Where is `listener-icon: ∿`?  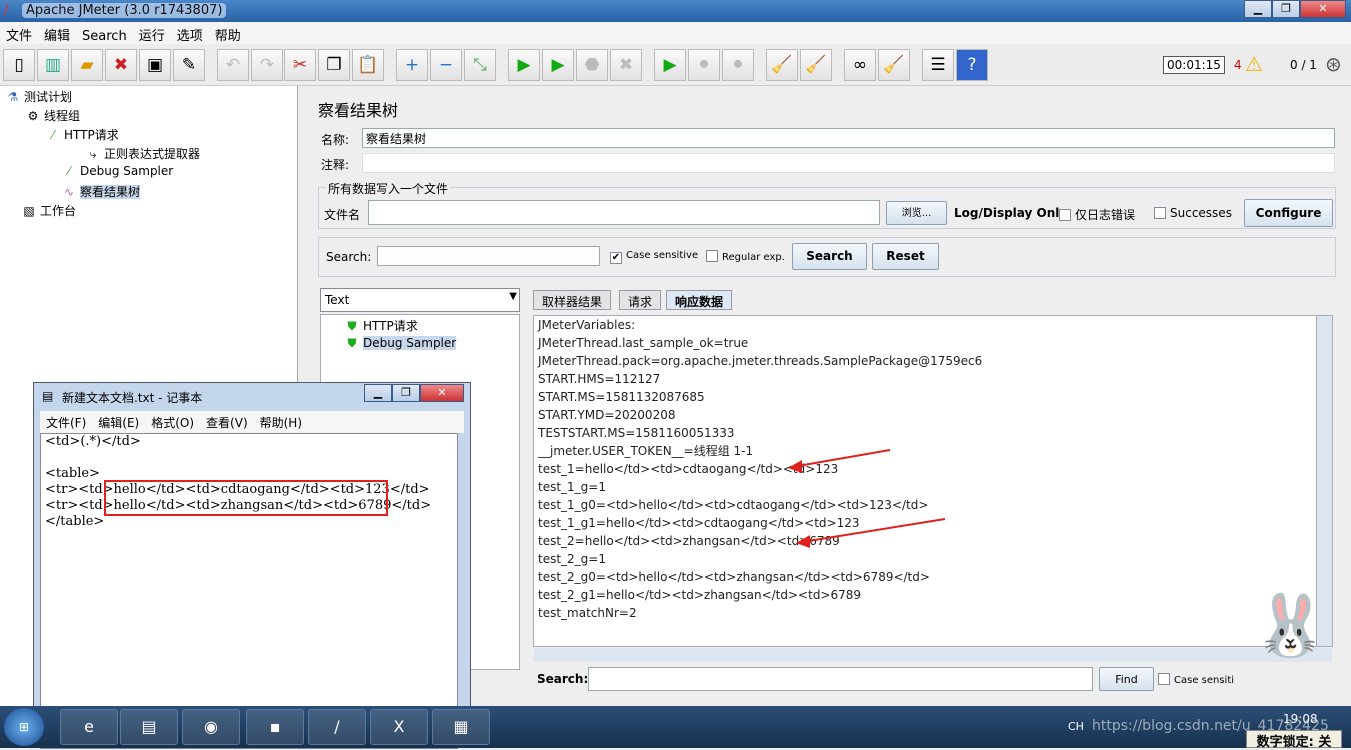
listener-icon: ∿ is located at coordinates (69, 192).